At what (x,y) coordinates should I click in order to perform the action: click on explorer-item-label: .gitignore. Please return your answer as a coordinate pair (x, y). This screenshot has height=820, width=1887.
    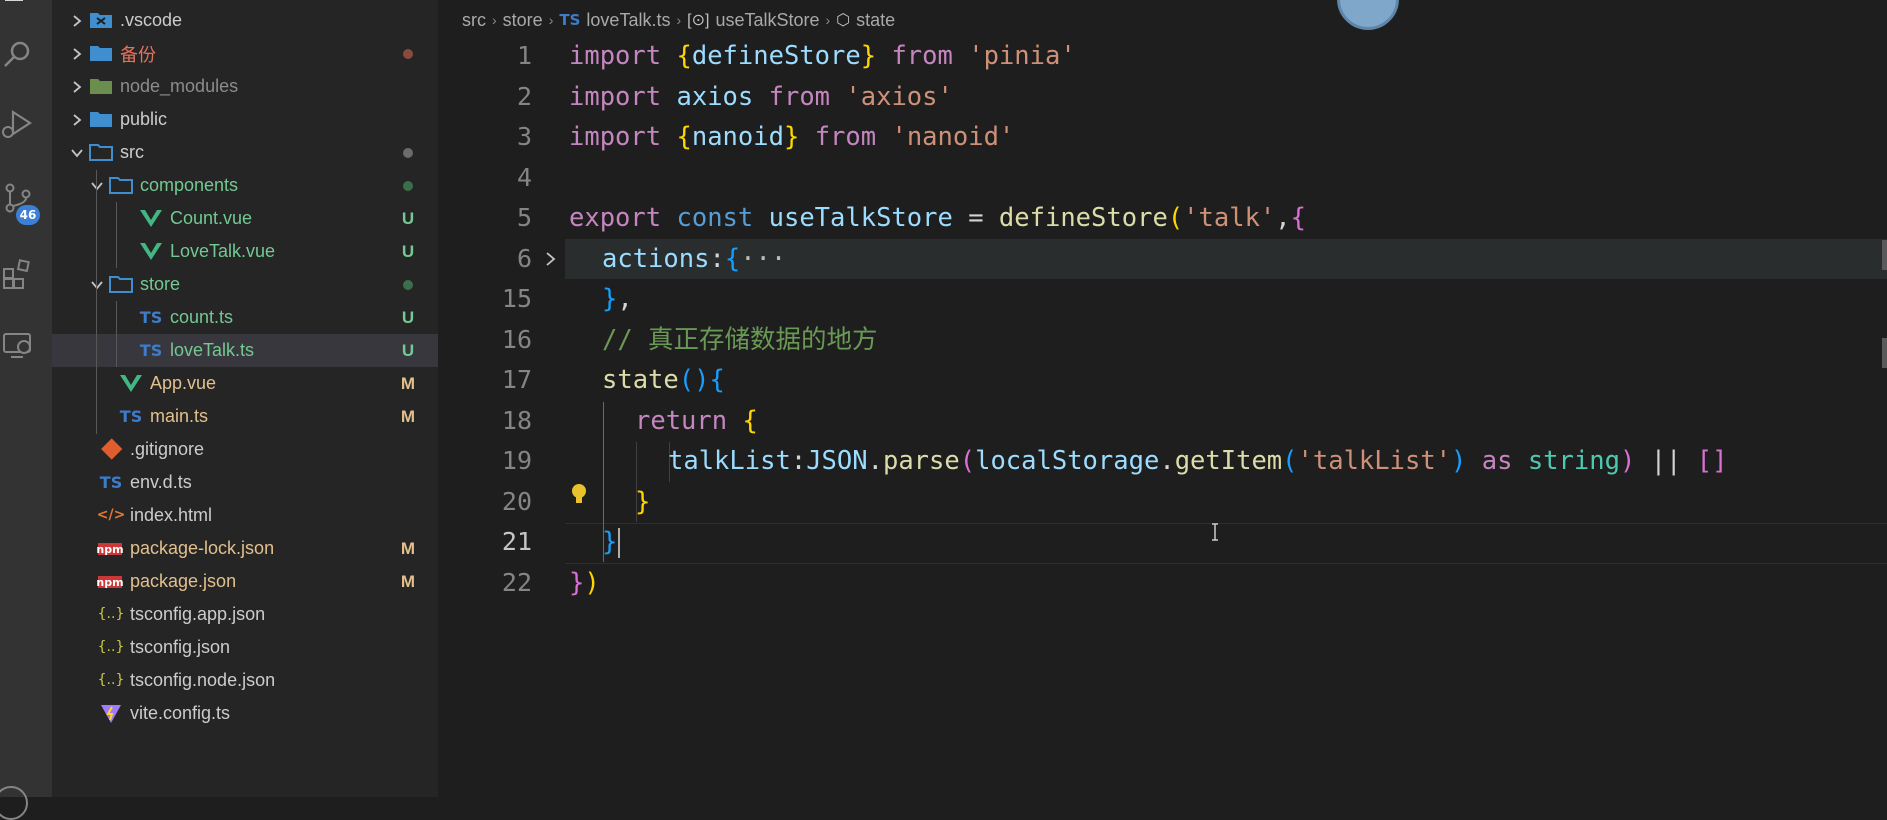
    Looking at the image, I should click on (167, 449).